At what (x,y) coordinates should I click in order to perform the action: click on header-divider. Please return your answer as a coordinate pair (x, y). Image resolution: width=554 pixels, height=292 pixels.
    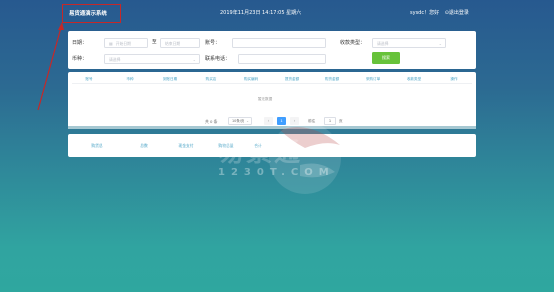
    Looking at the image, I should click on (272, 83).